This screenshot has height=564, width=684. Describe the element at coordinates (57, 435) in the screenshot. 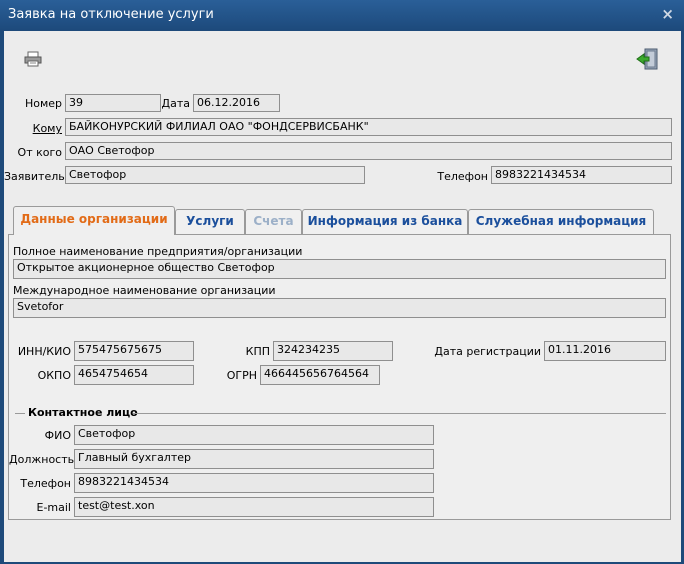

I see `fio-label: ФИО` at that location.